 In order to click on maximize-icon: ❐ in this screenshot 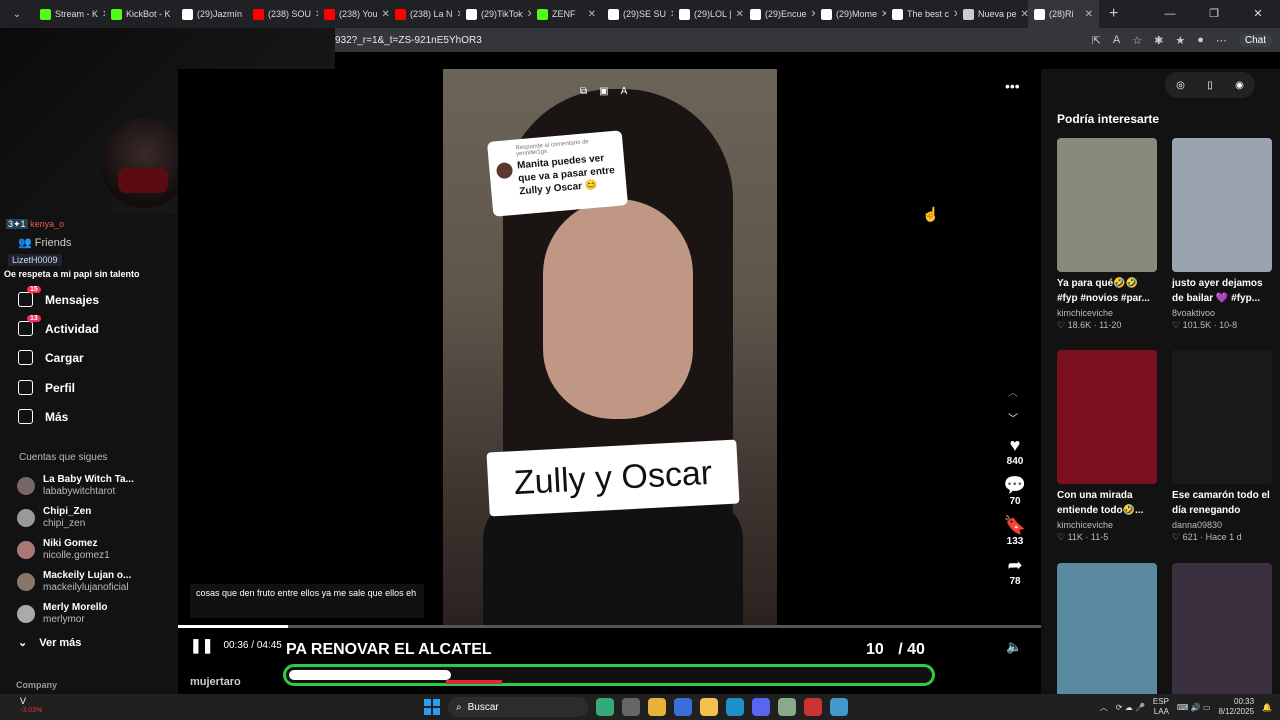, I will do `click(1214, 14)`.